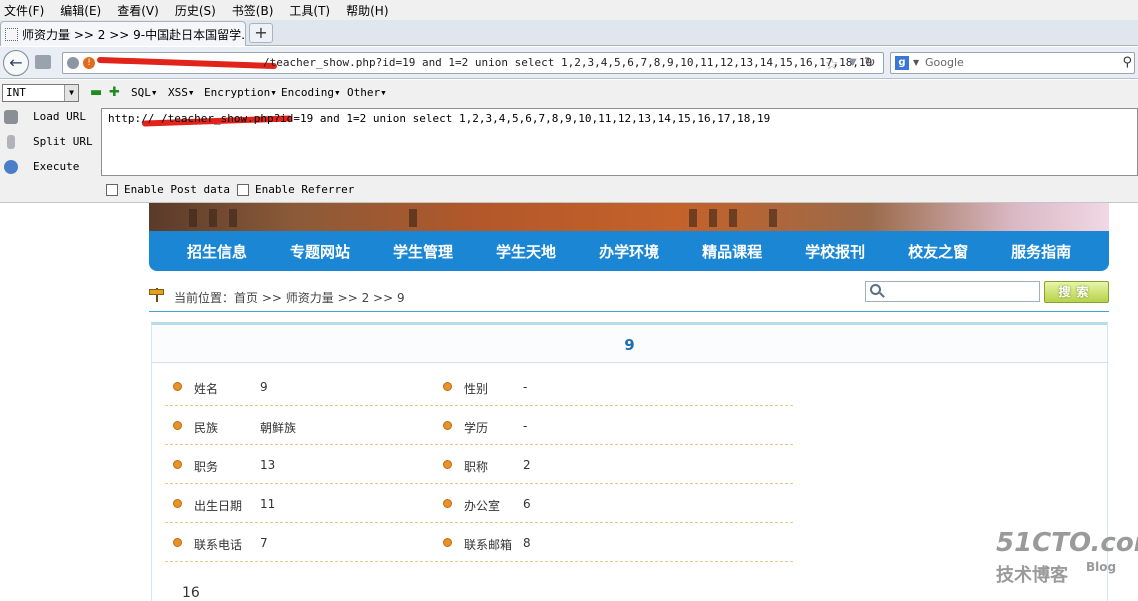 The height and width of the screenshot is (601, 1138). What do you see at coordinates (309, 10) in the screenshot?
I see `menu-tools: 工具(T)` at bounding box center [309, 10].